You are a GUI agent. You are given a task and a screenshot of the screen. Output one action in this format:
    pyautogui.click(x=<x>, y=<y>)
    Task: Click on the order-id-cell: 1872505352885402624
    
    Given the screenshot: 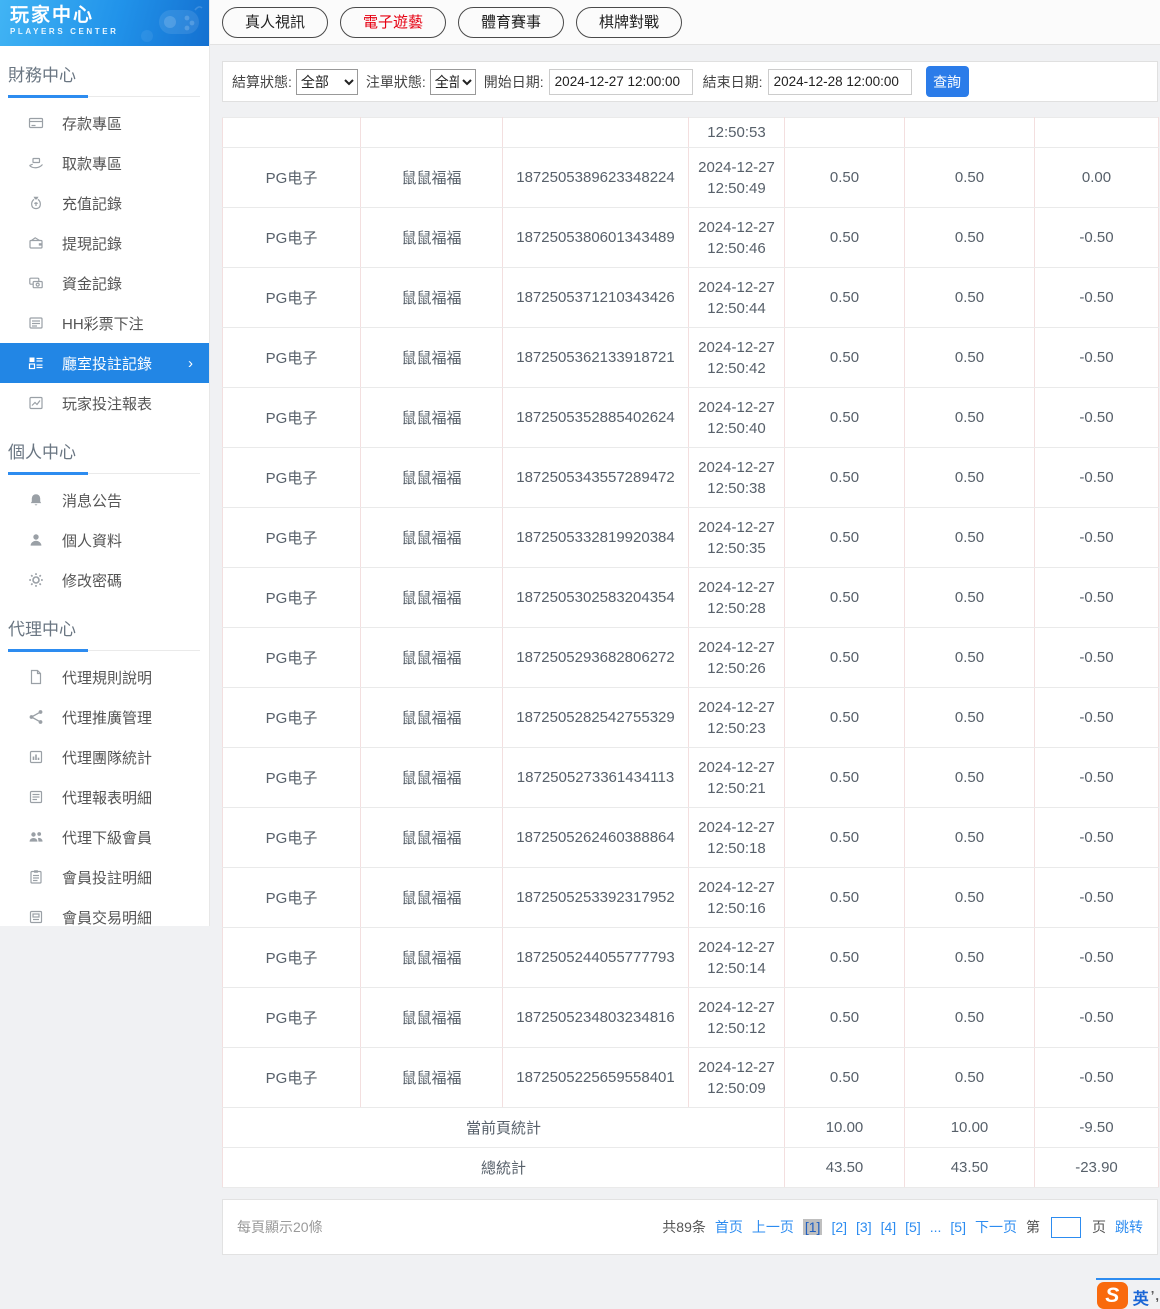 What is the action you would take?
    pyautogui.click(x=595, y=417)
    